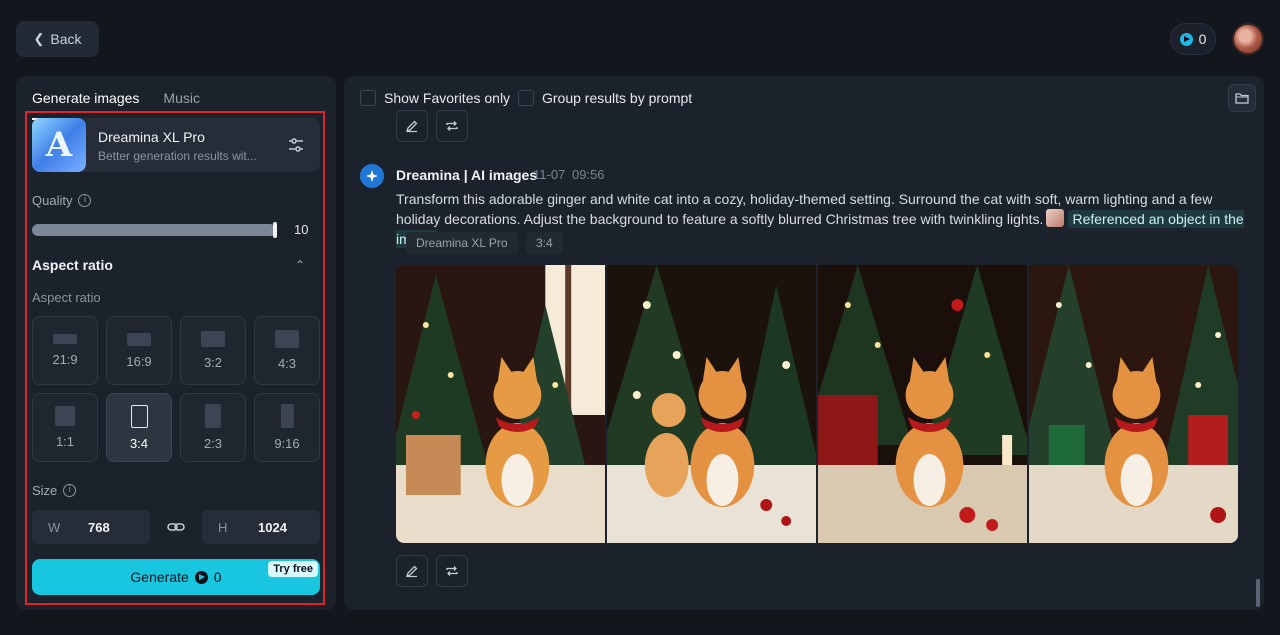  I want to click on panel-tabs: Generate images Music, so click(116, 105).